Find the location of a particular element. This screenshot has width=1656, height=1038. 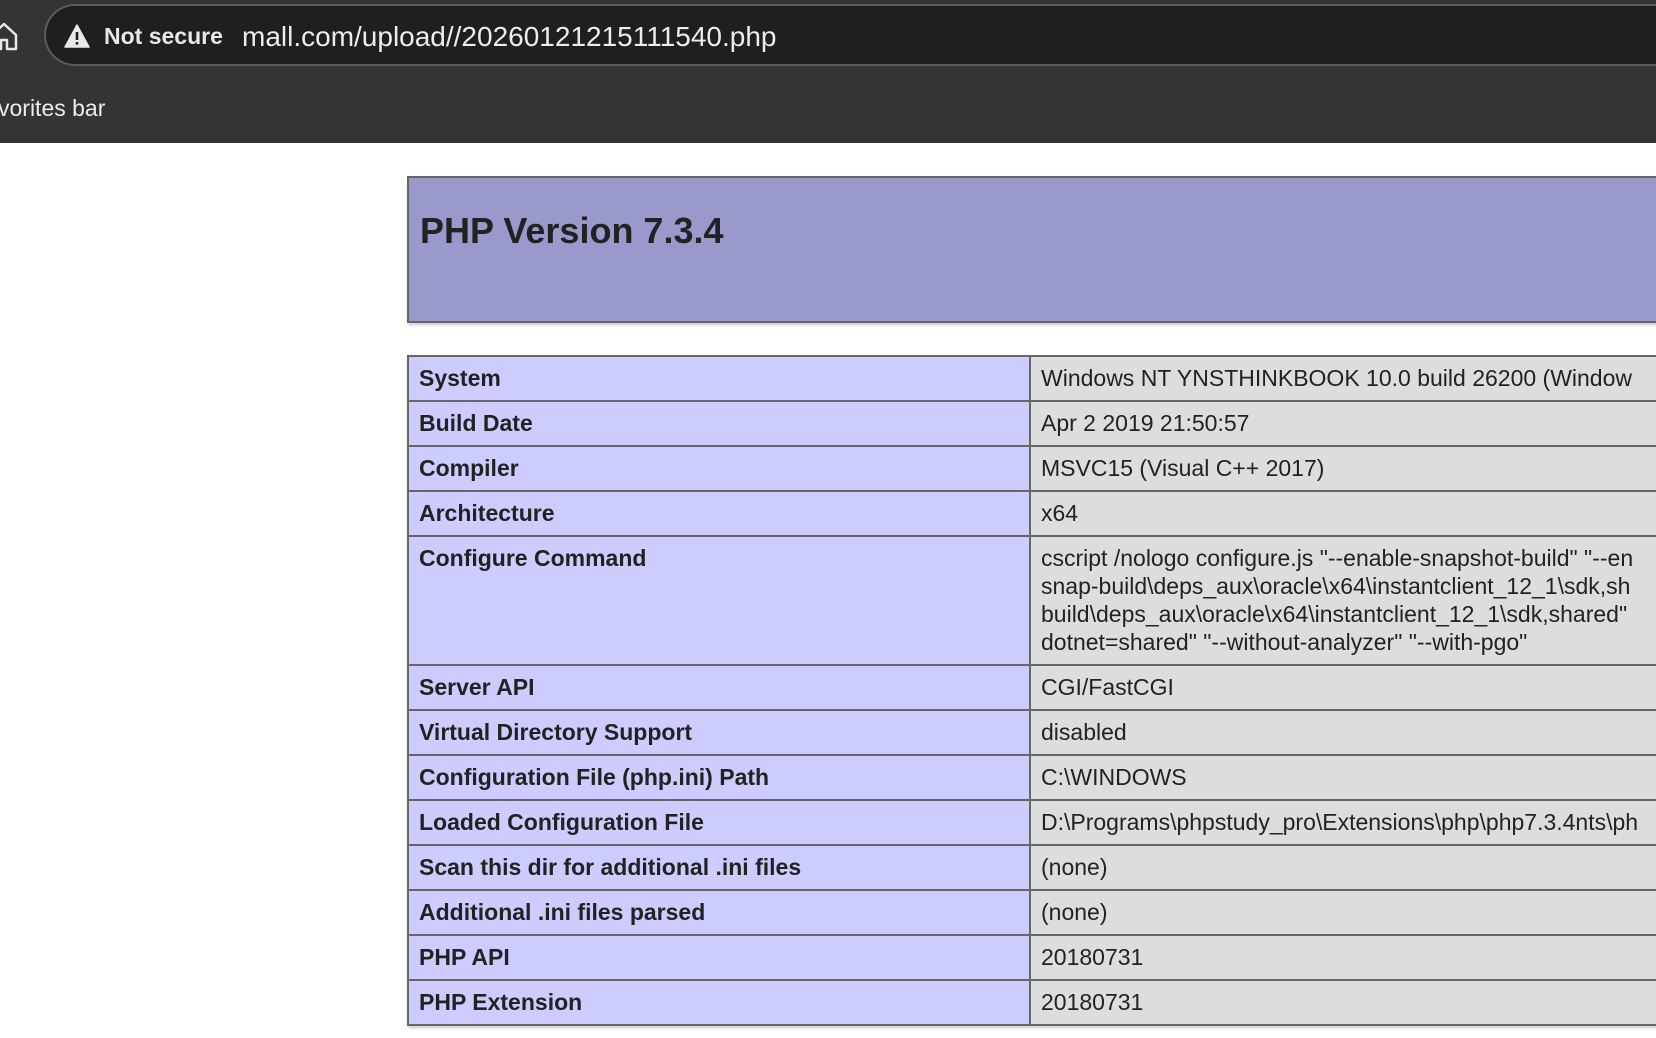

row-label: Configure Command is located at coordinates (719, 600).